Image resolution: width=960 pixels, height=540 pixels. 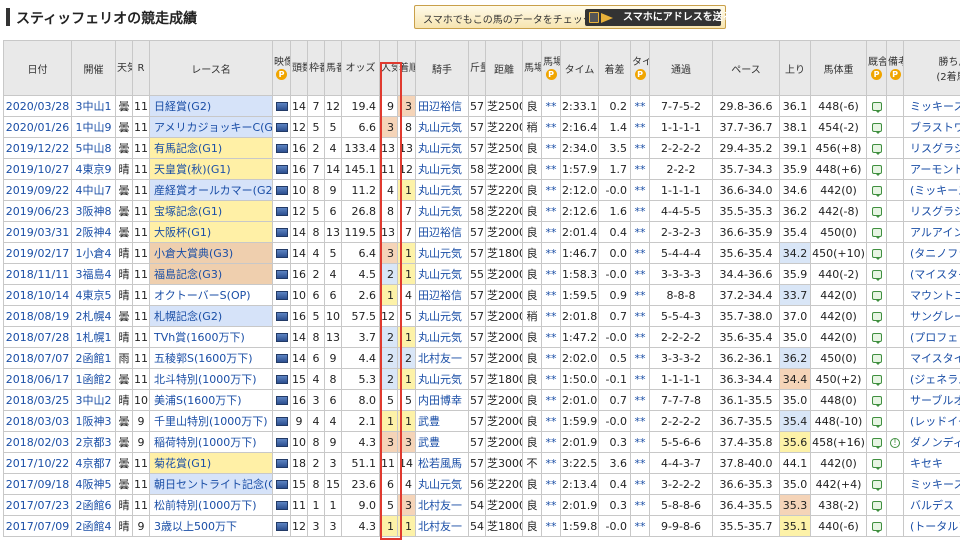 What do you see at coordinates (211, 358) in the screenshot?
I see `td-race-name: 五稜郭S(1600万下)` at bounding box center [211, 358].